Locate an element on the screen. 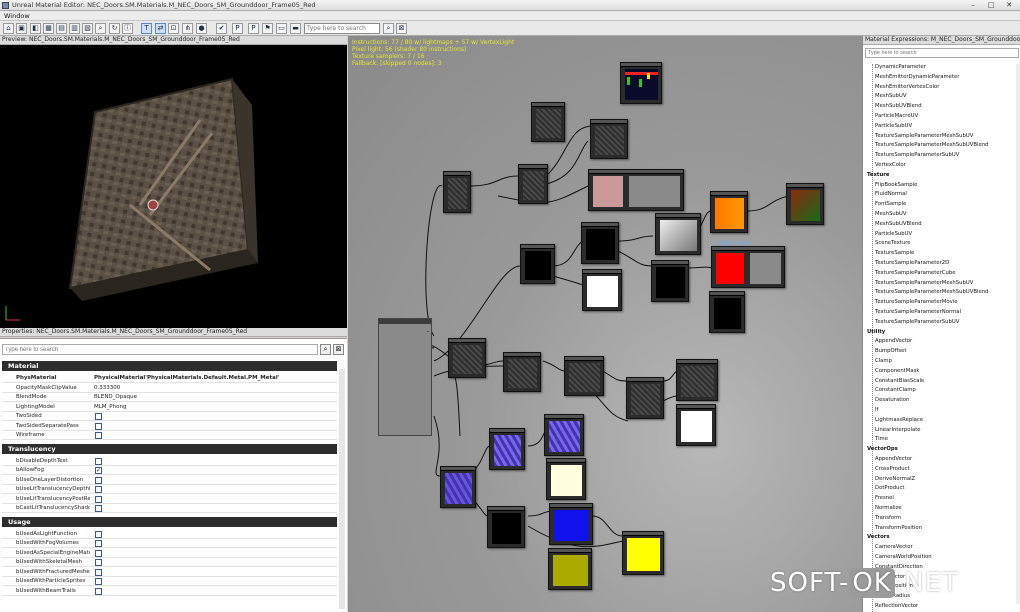  expression-item: TextureSampleParameterMovie is located at coordinates (916, 302).